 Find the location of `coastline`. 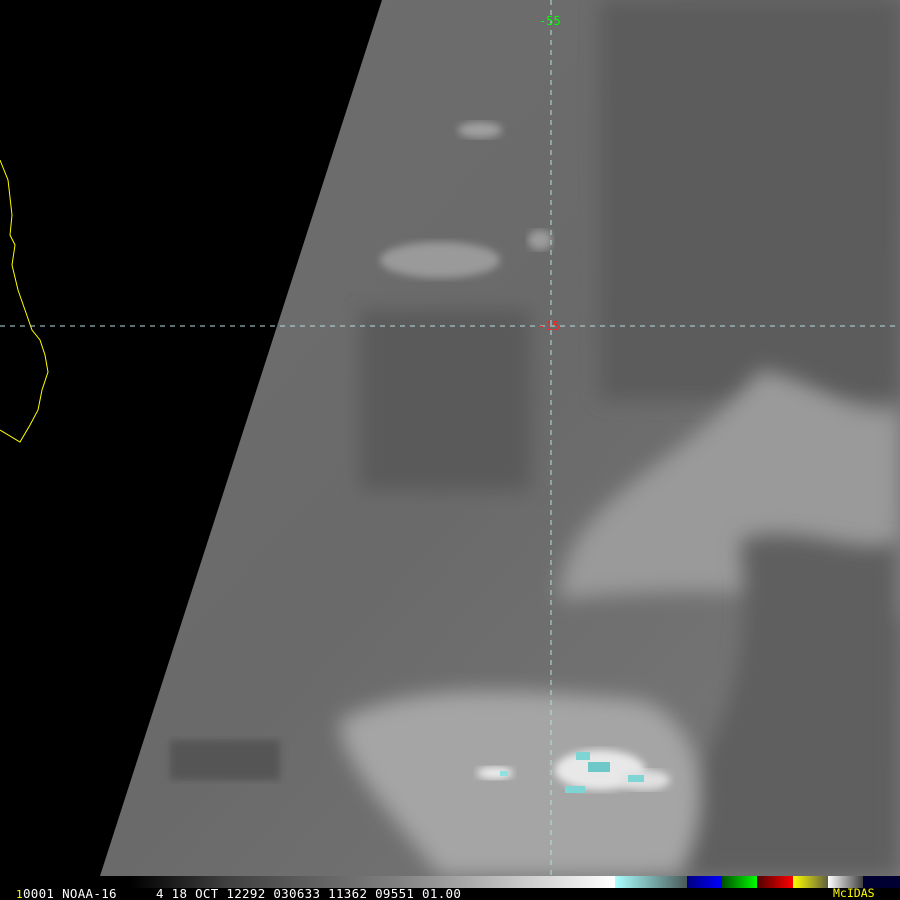

coastline is located at coordinates (24, 301).